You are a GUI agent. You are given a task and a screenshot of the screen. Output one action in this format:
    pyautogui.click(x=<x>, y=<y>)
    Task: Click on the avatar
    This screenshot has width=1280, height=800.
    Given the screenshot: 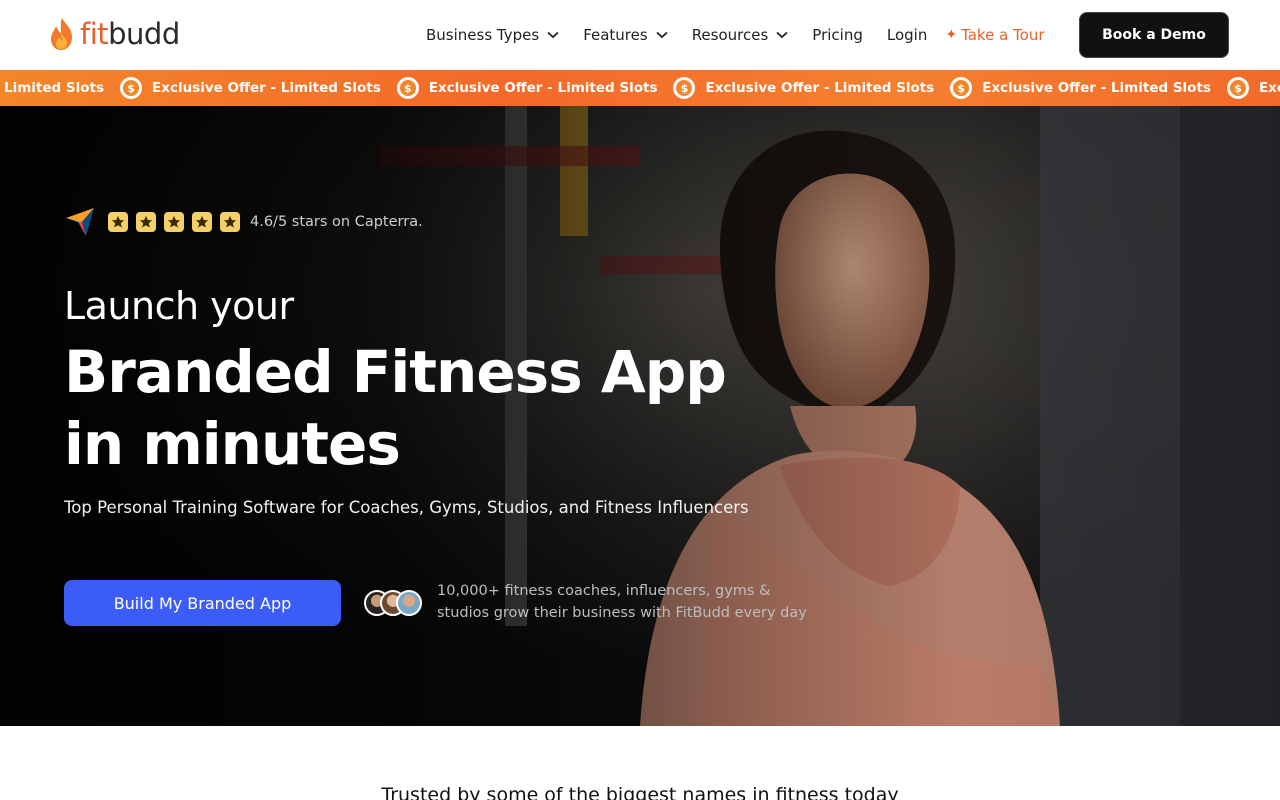 What is the action you would take?
    pyautogui.click(x=409, y=603)
    